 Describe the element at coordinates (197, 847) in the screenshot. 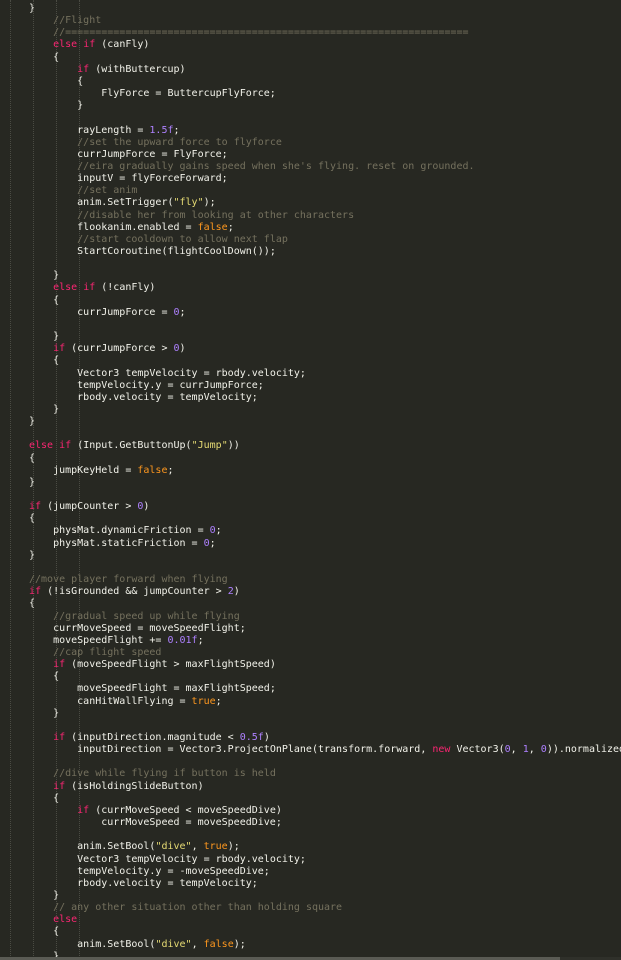

I see `code-token: ,` at that location.